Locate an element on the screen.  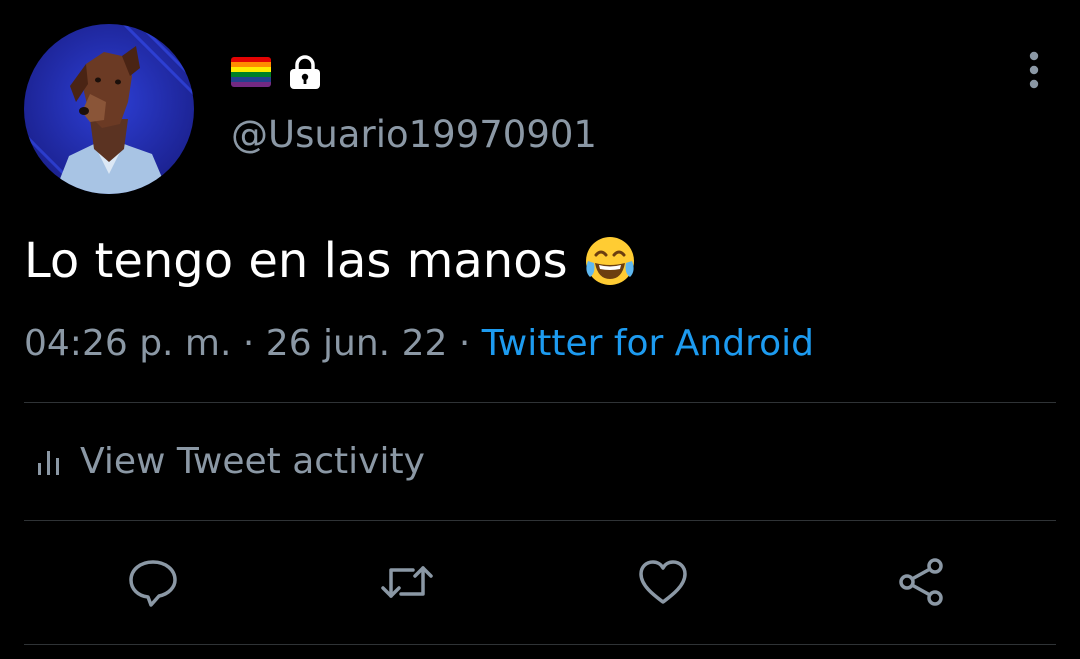
bar-chart-icon is located at coordinates (48, 463).